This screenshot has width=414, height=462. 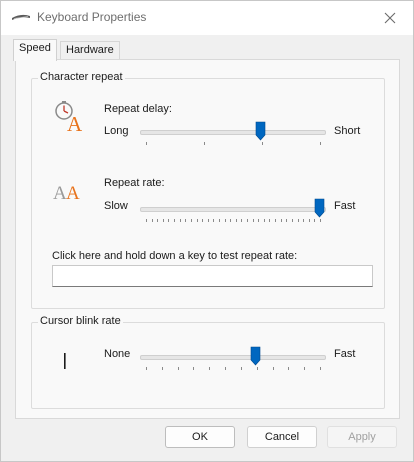 I want to click on double-letter-a-icon: A A, so click(x=66, y=193).